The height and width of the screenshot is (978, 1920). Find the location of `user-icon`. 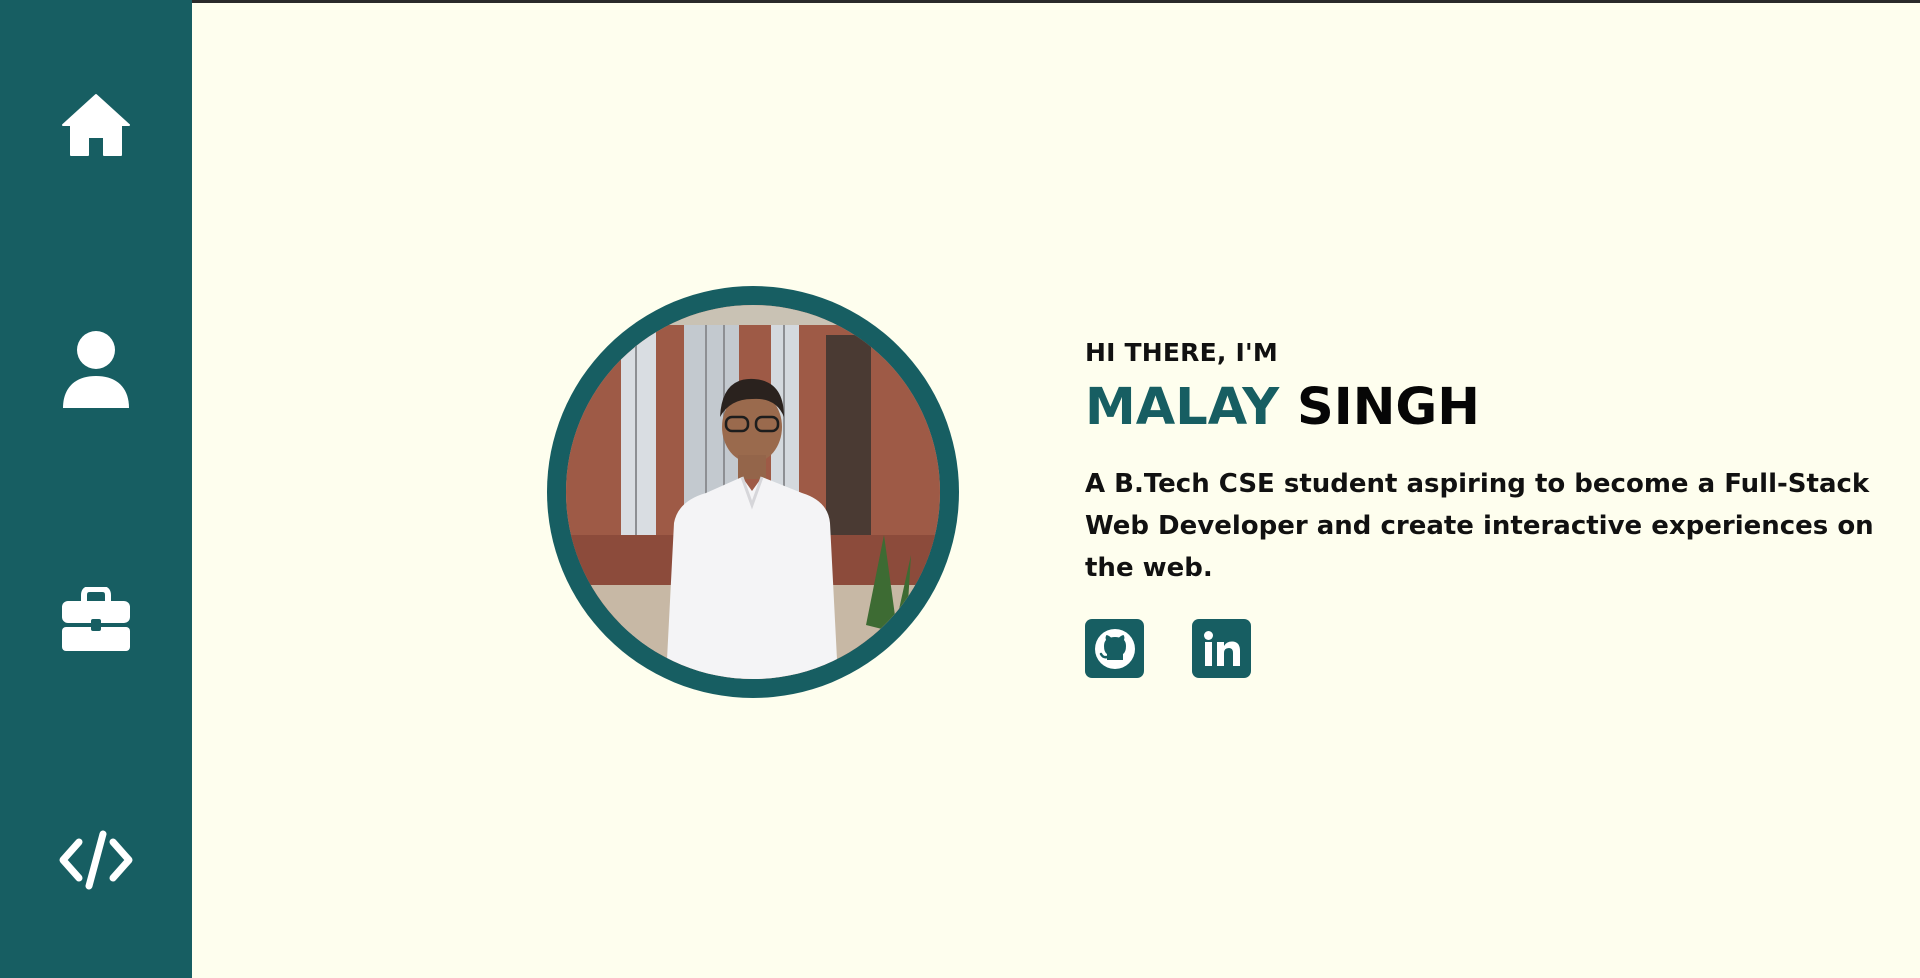

user-icon is located at coordinates (96, 369).